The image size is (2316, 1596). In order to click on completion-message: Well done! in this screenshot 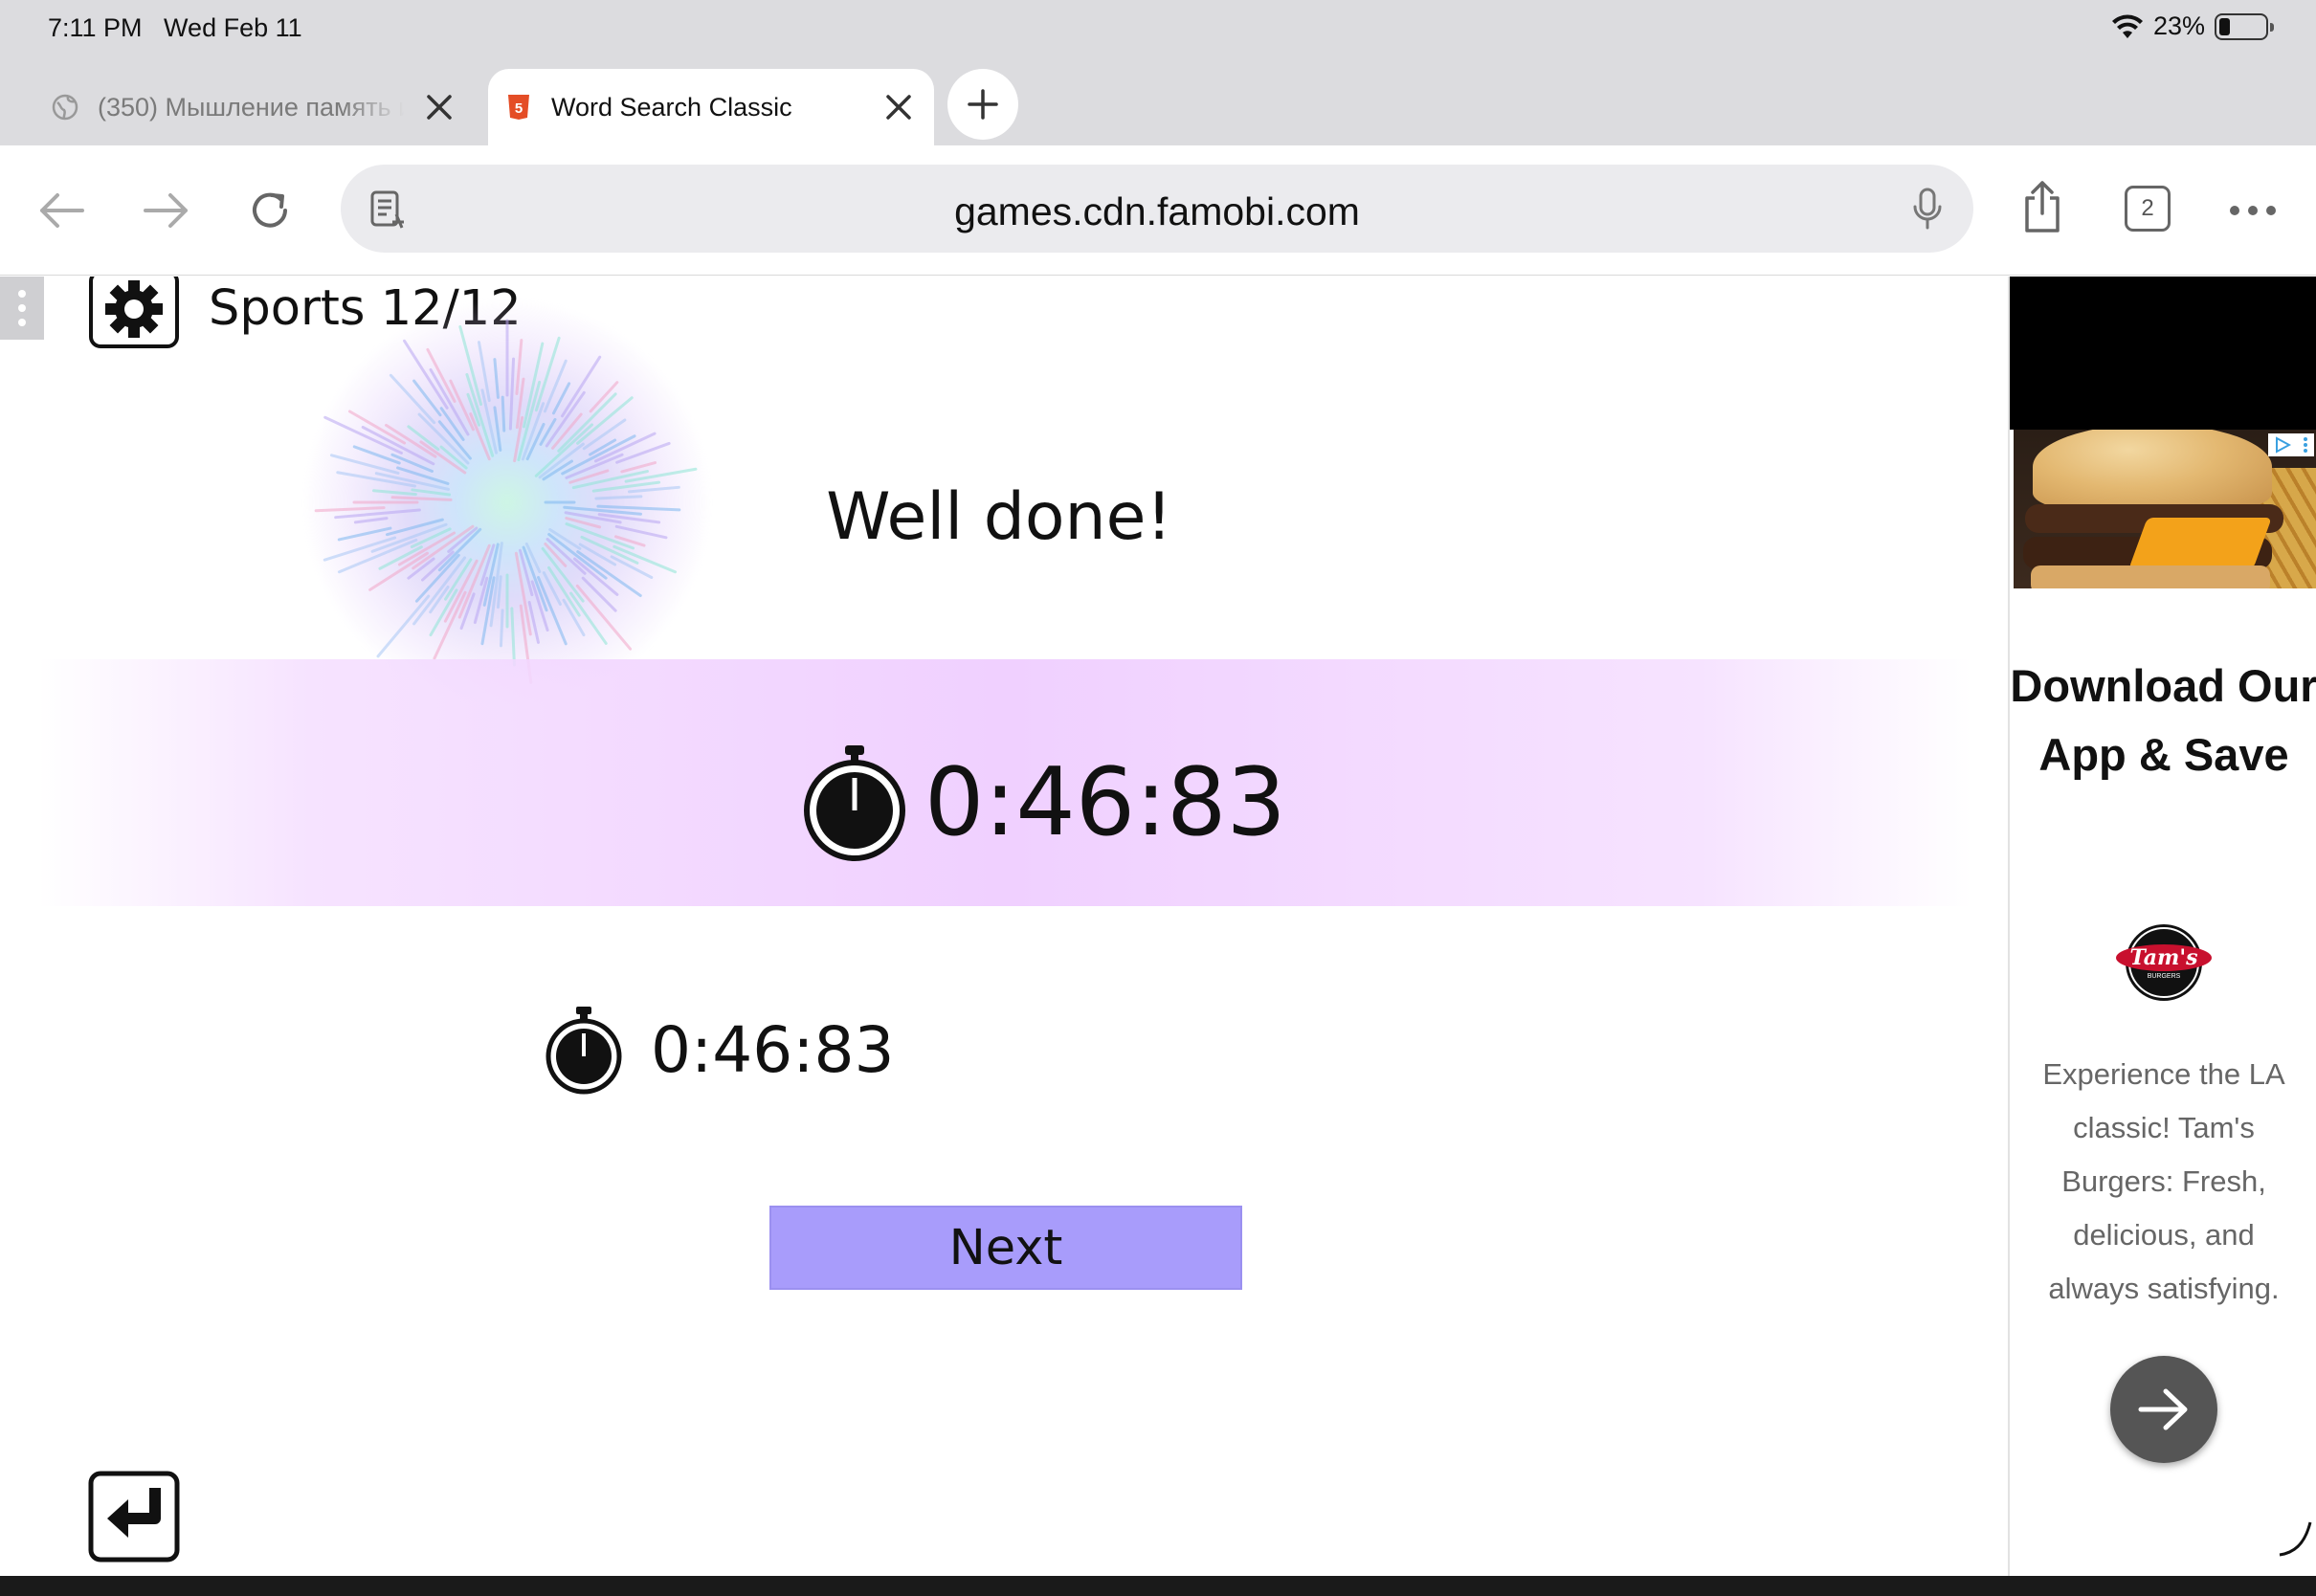, I will do `click(1004, 517)`.